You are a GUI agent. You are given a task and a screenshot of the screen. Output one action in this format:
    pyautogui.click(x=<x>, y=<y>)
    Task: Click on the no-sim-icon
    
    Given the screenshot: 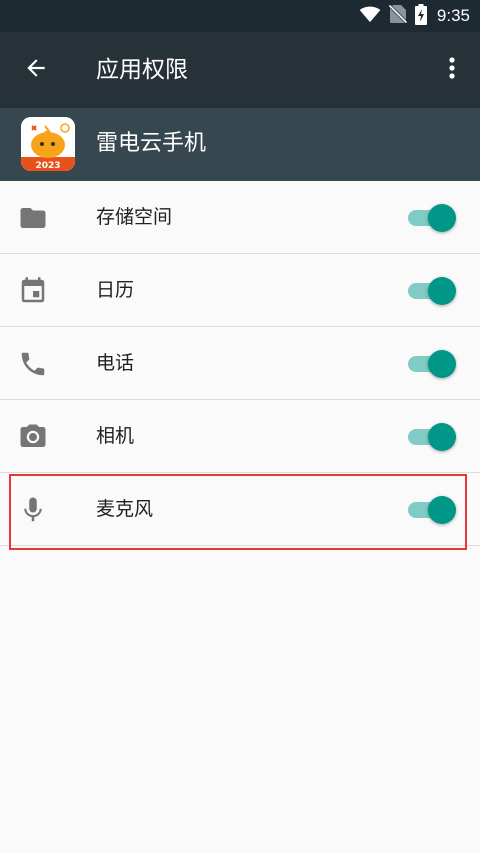 What is the action you would take?
    pyautogui.click(x=398, y=16)
    